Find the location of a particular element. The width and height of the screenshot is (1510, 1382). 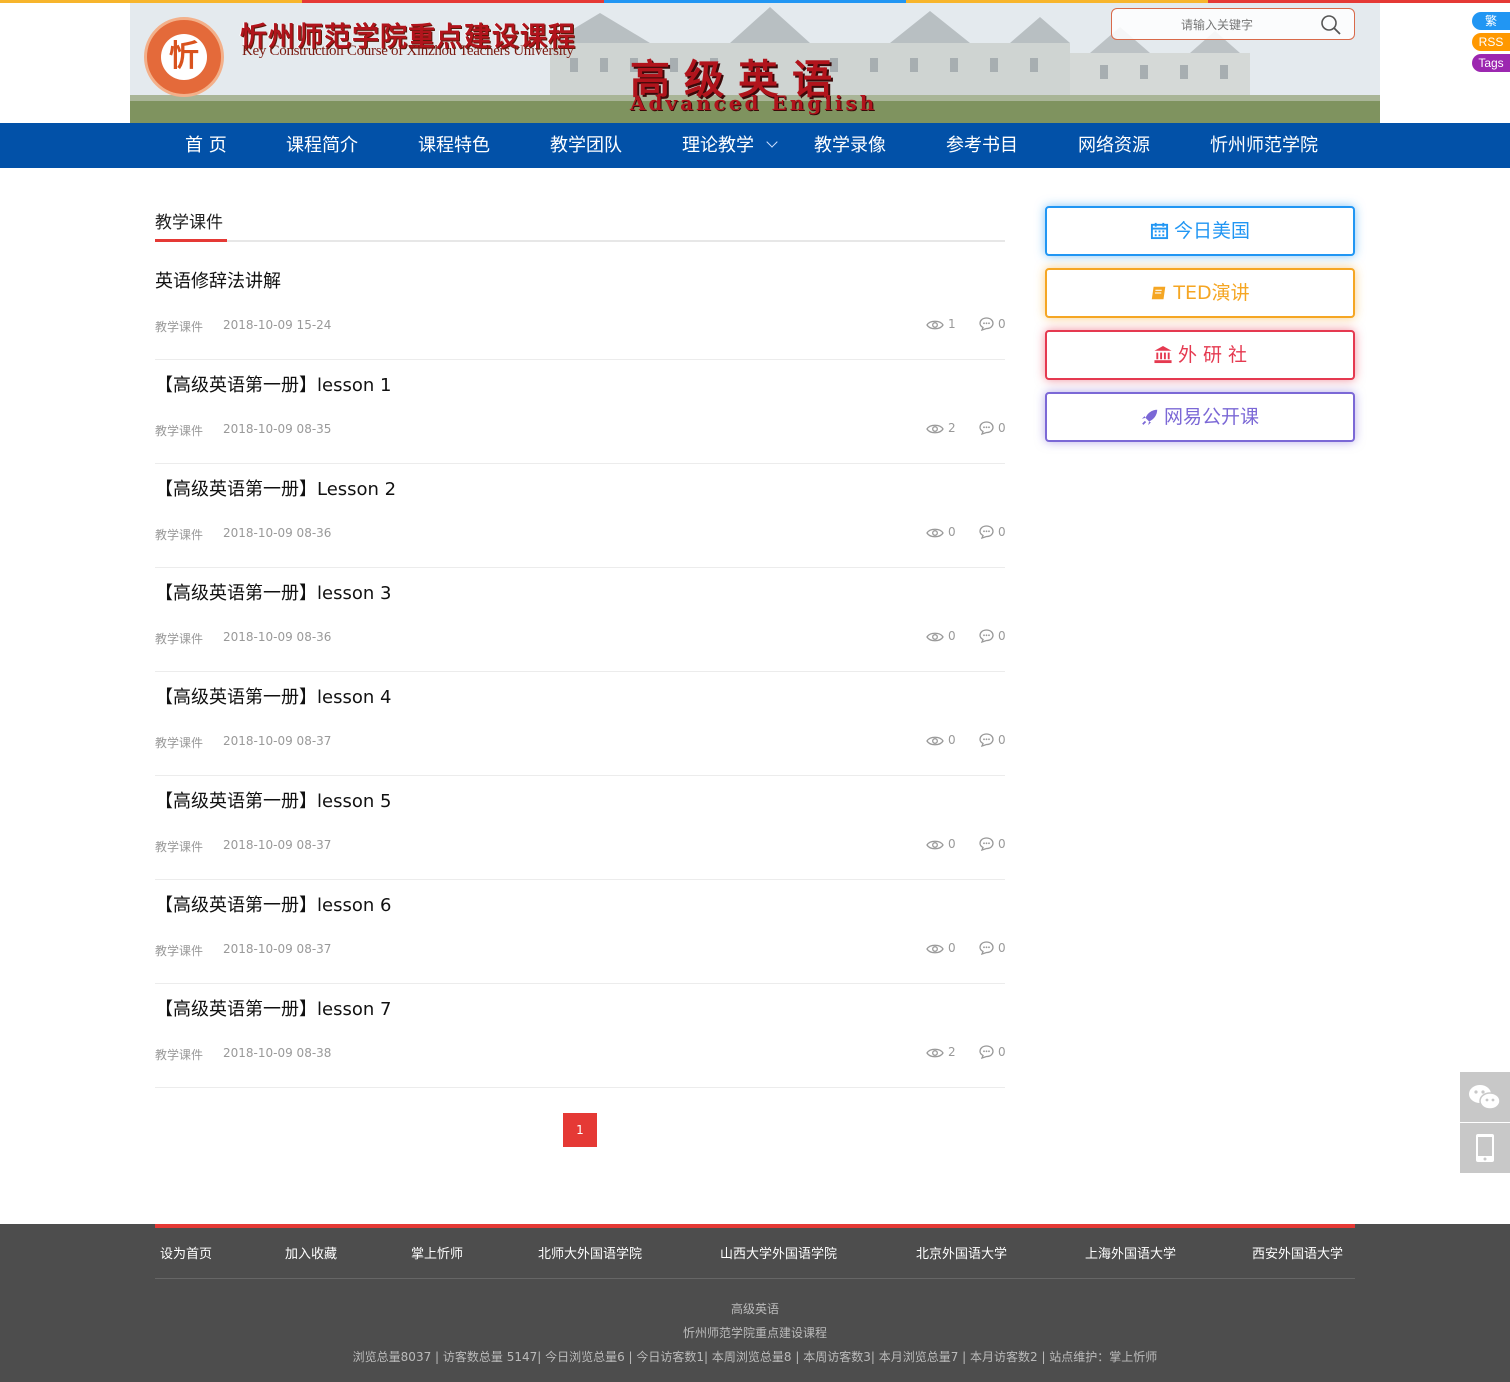

section-divider-accent is located at coordinates (191, 240).